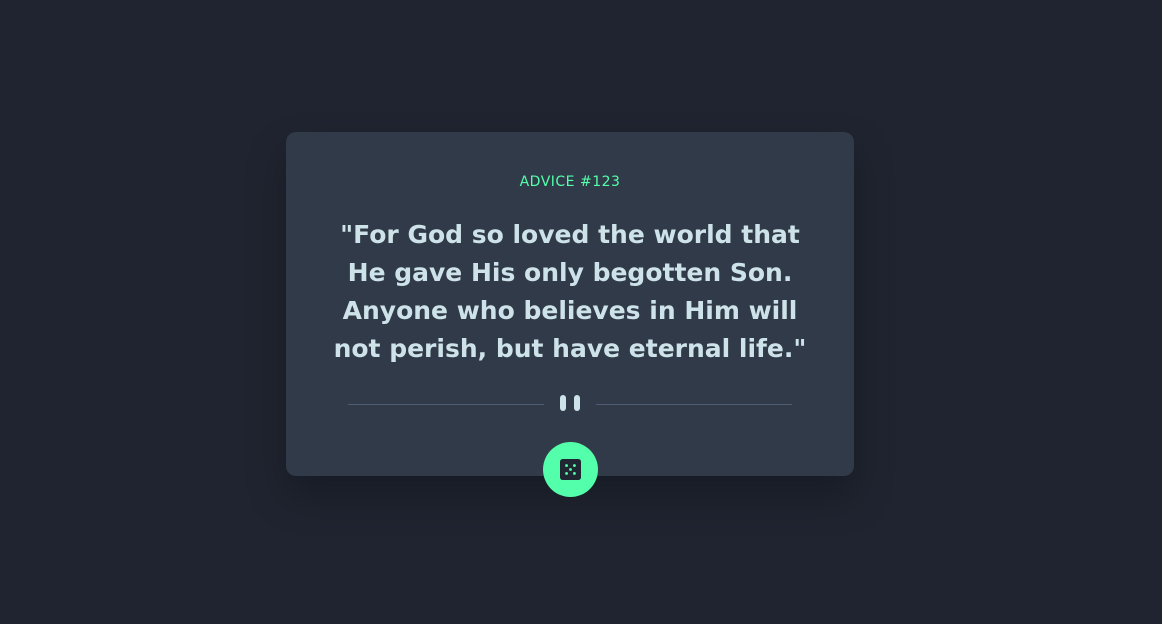 This screenshot has width=1162, height=624. What do you see at coordinates (570, 182) in the screenshot?
I see `advice-id-label: ADVICE #123` at bounding box center [570, 182].